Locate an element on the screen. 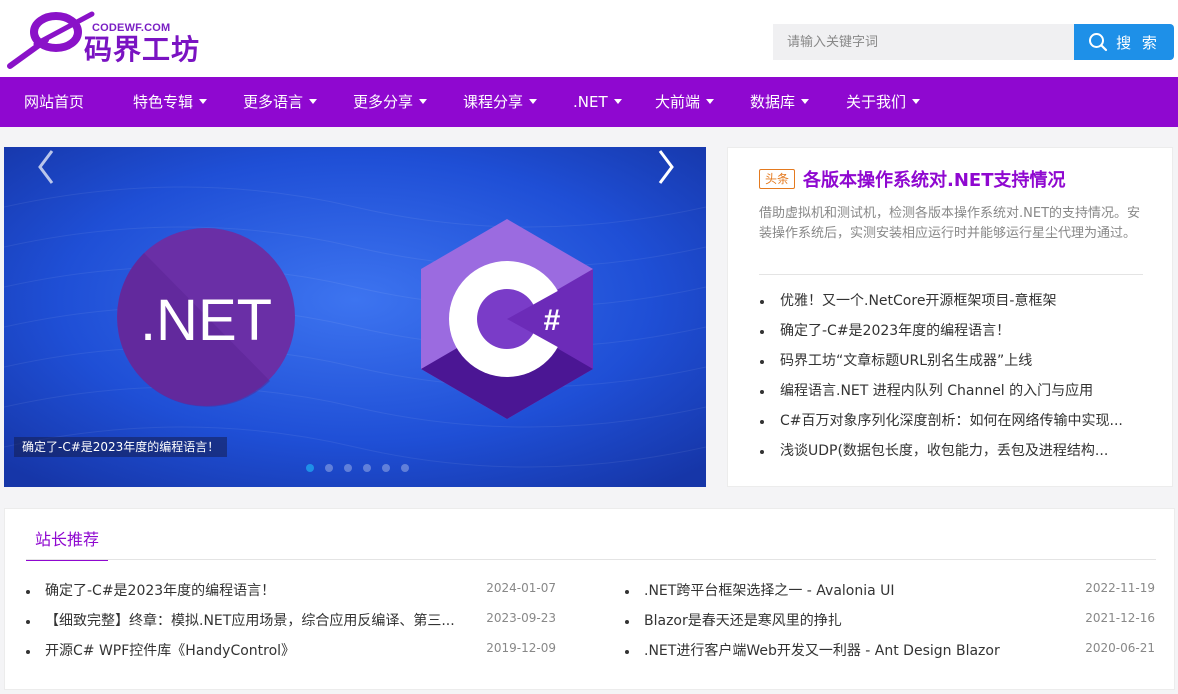 Image resolution: width=1178 pixels, height=694 pixels. nav-item-label: 课程分享 is located at coordinates (493, 102).